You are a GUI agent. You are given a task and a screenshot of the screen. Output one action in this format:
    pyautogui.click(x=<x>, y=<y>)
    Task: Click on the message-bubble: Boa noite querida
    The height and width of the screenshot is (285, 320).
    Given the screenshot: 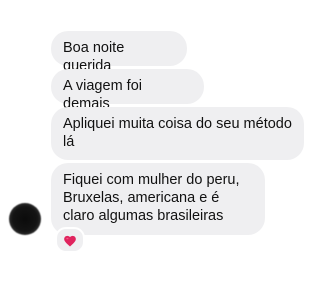 What is the action you would take?
    pyautogui.click(x=119, y=52)
    